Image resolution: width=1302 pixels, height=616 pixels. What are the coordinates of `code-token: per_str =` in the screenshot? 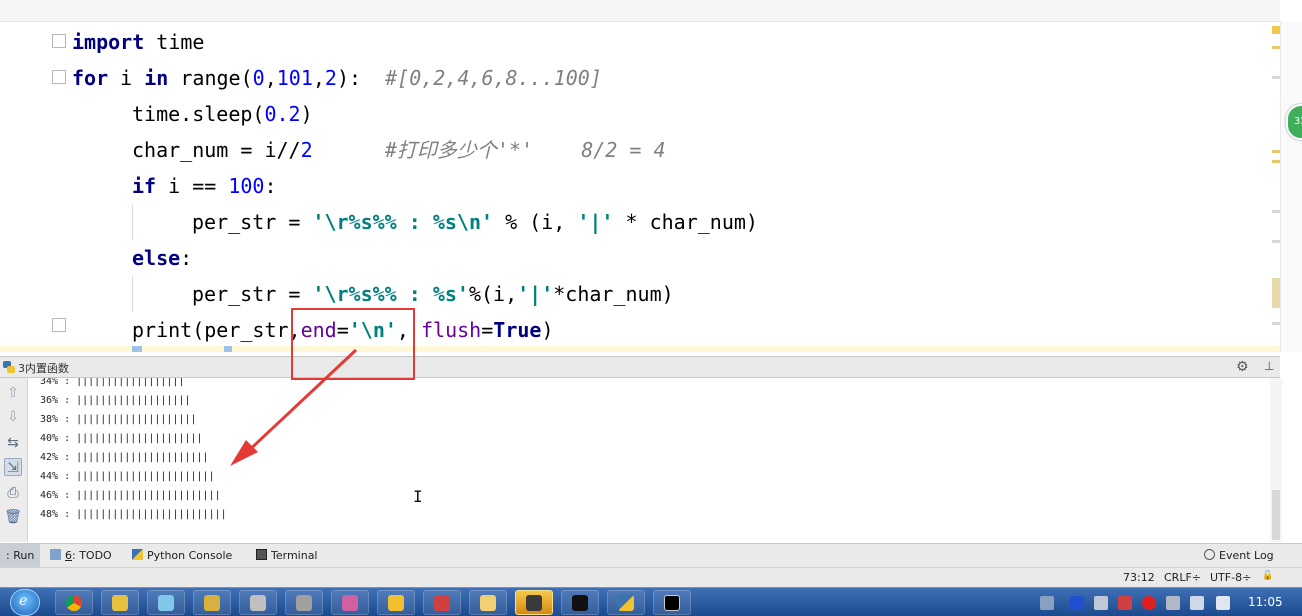 It's located at (252, 294).